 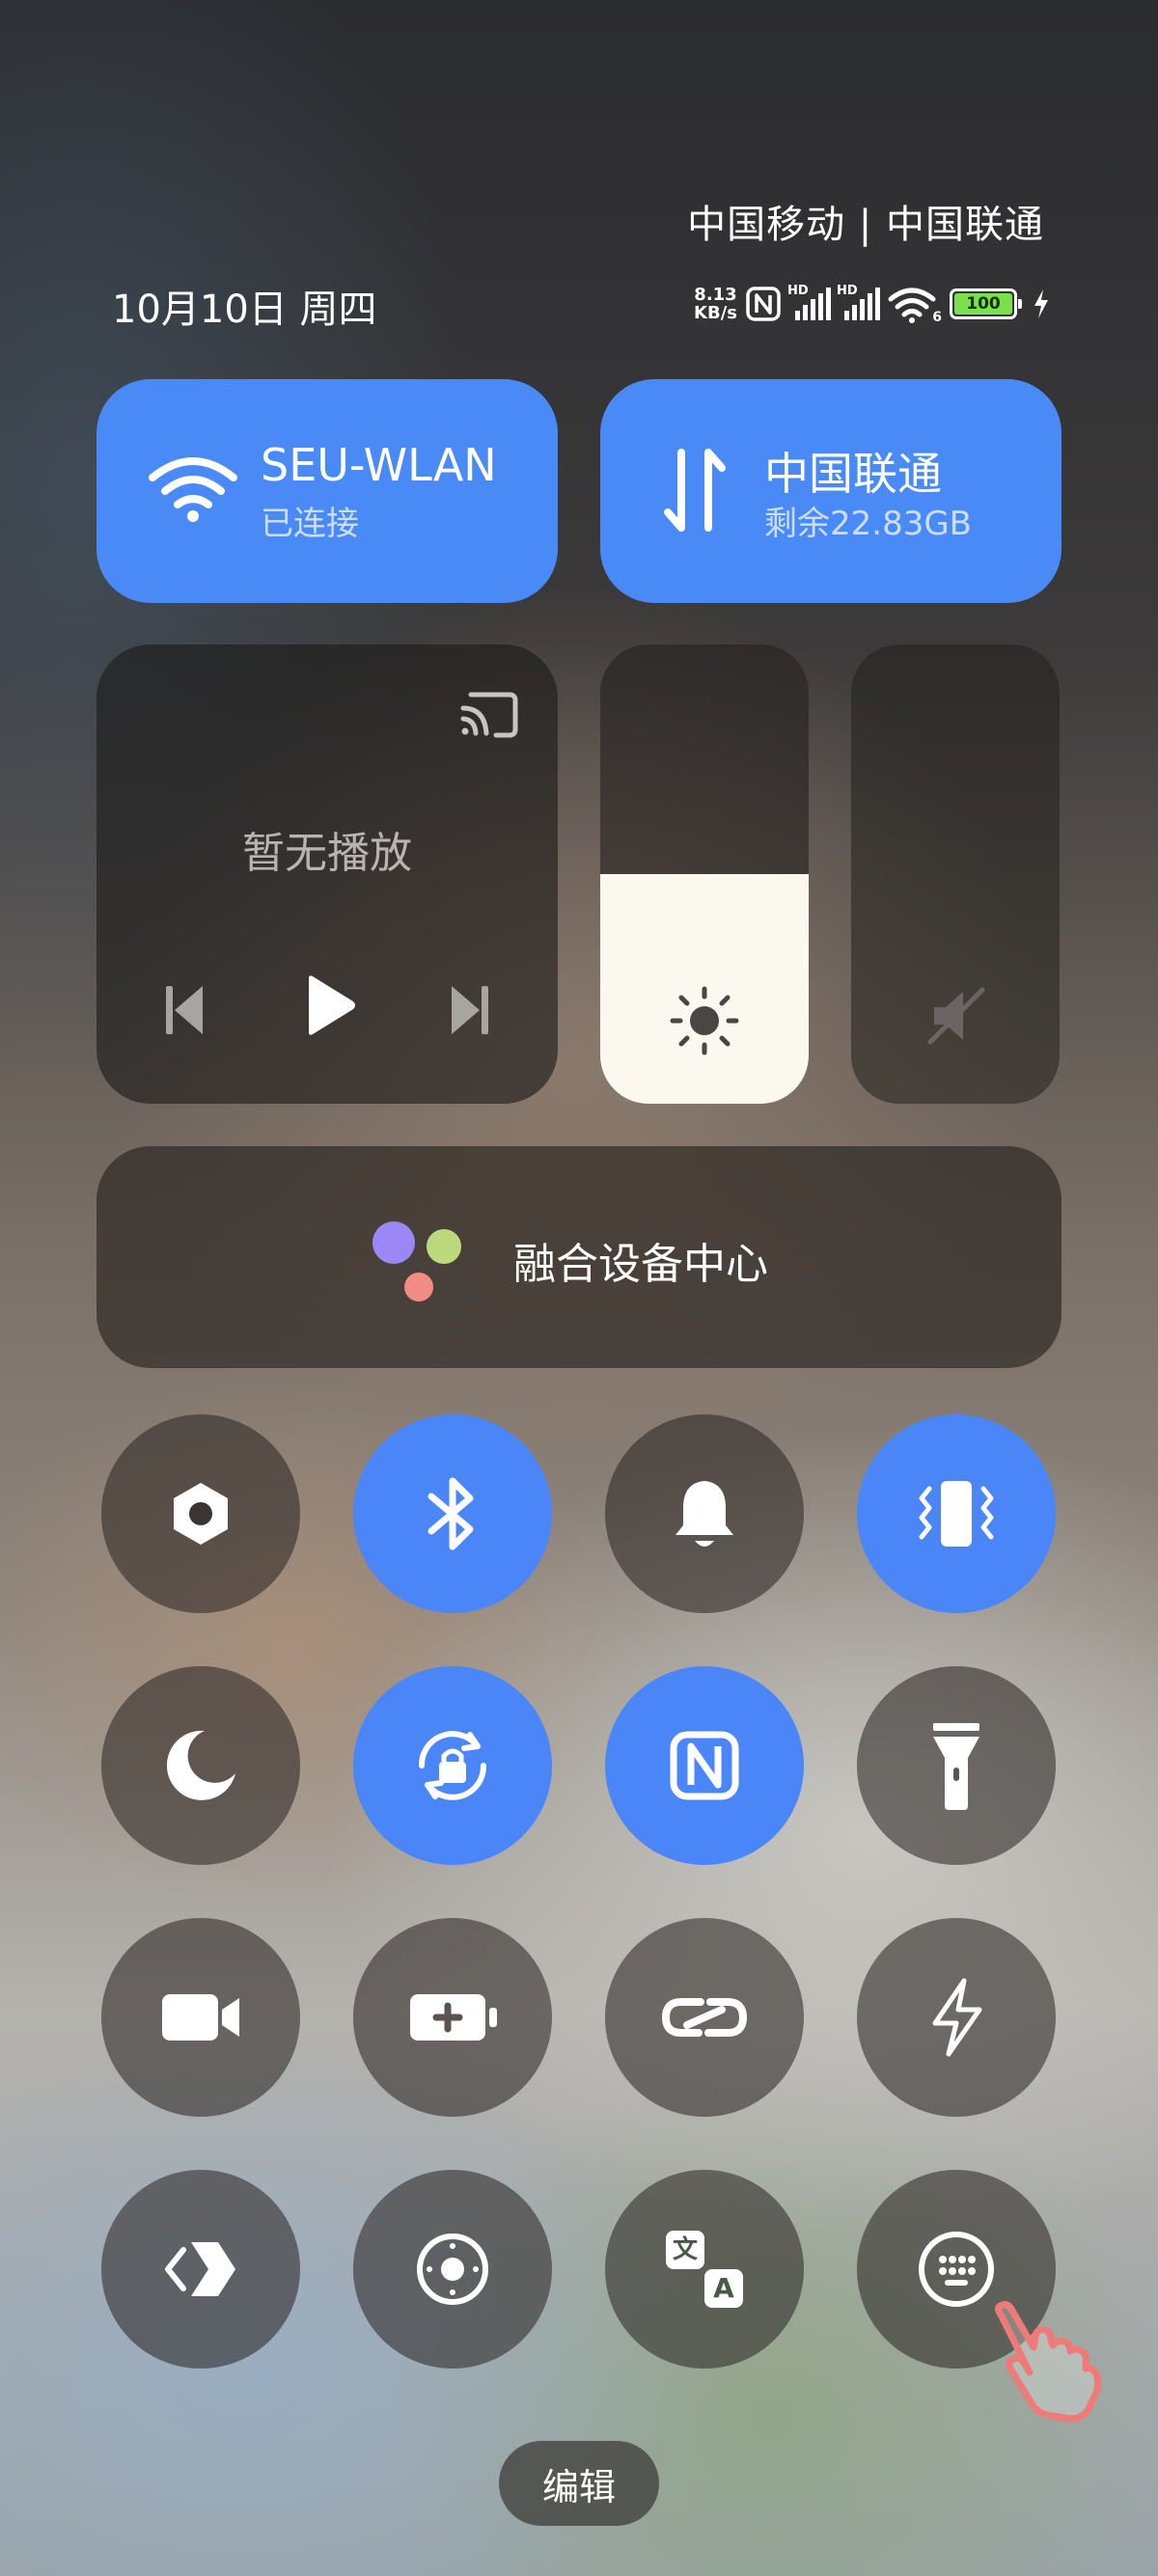 What do you see at coordinates (715, 295) in the screenshot?
I see `network-speed-value: 8.13` at bounding box center [715, 295].